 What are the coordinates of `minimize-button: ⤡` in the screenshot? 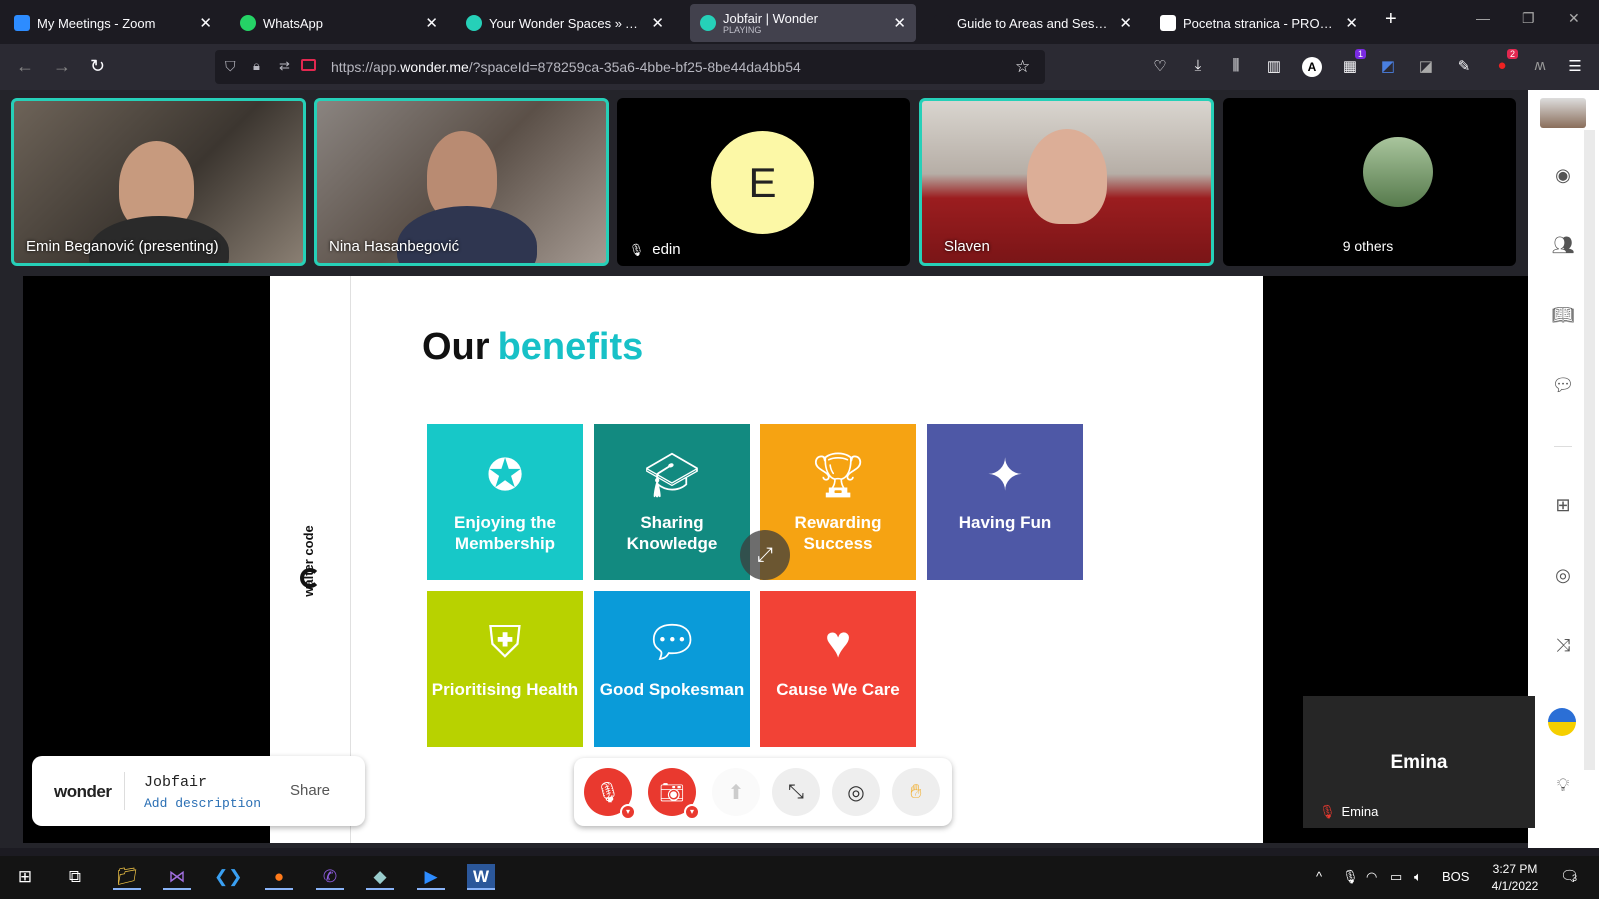 It's located at (796, 792).